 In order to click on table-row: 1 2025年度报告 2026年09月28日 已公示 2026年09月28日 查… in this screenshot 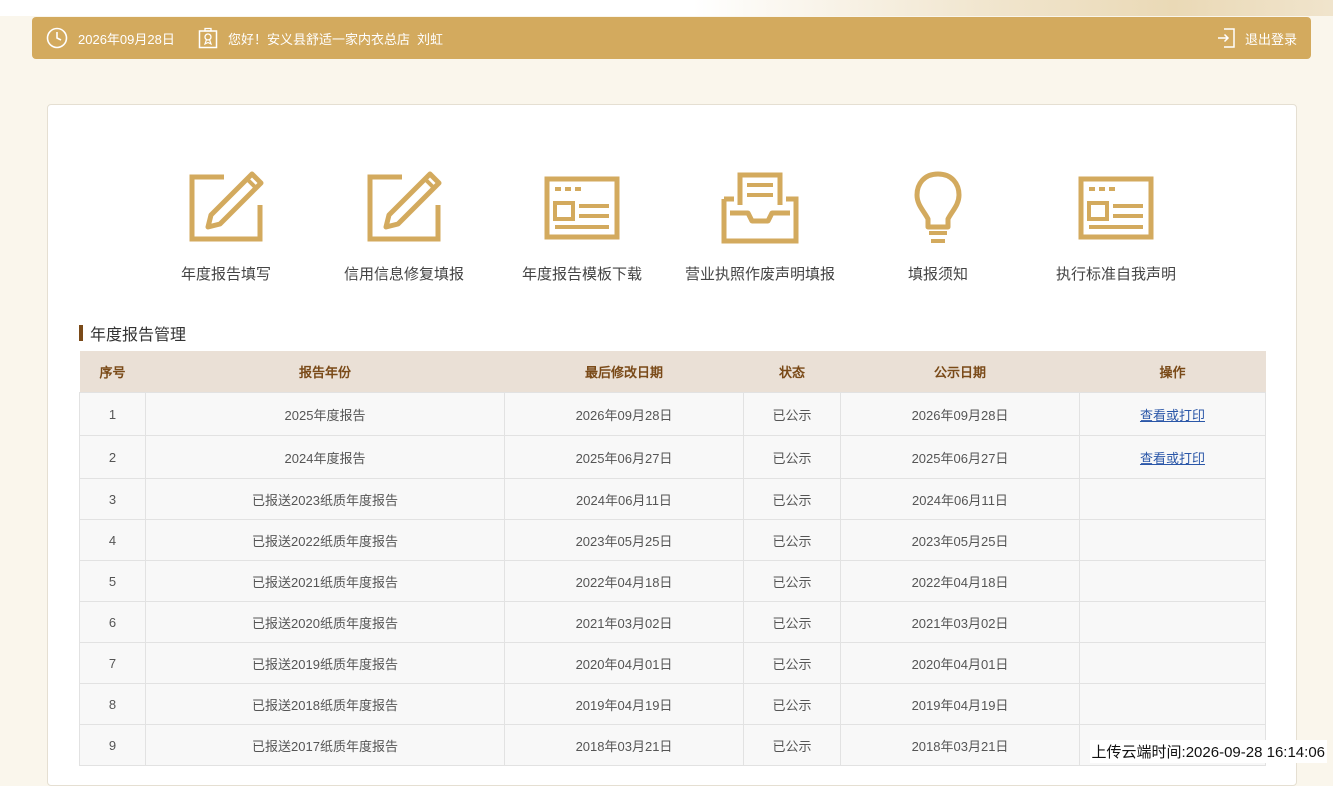, I will do `click(672, 414)`.